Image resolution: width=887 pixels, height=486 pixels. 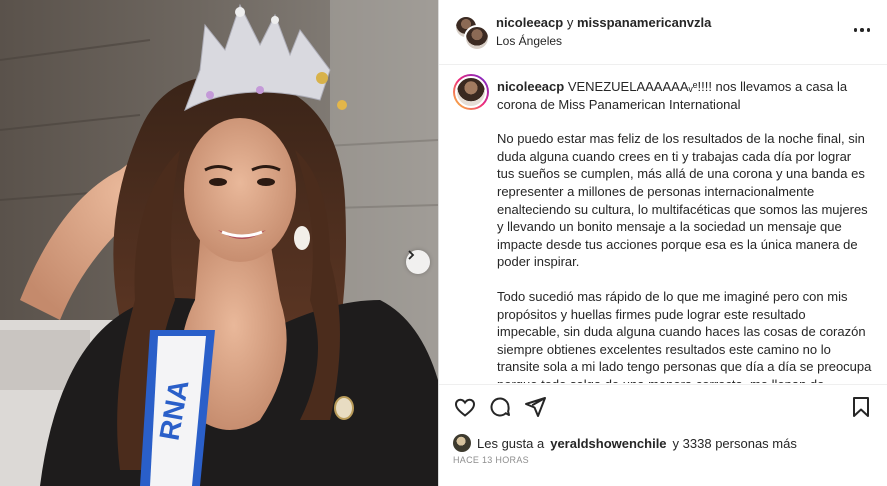 I want to click on caption-avatar, so click(x=471, y=92).